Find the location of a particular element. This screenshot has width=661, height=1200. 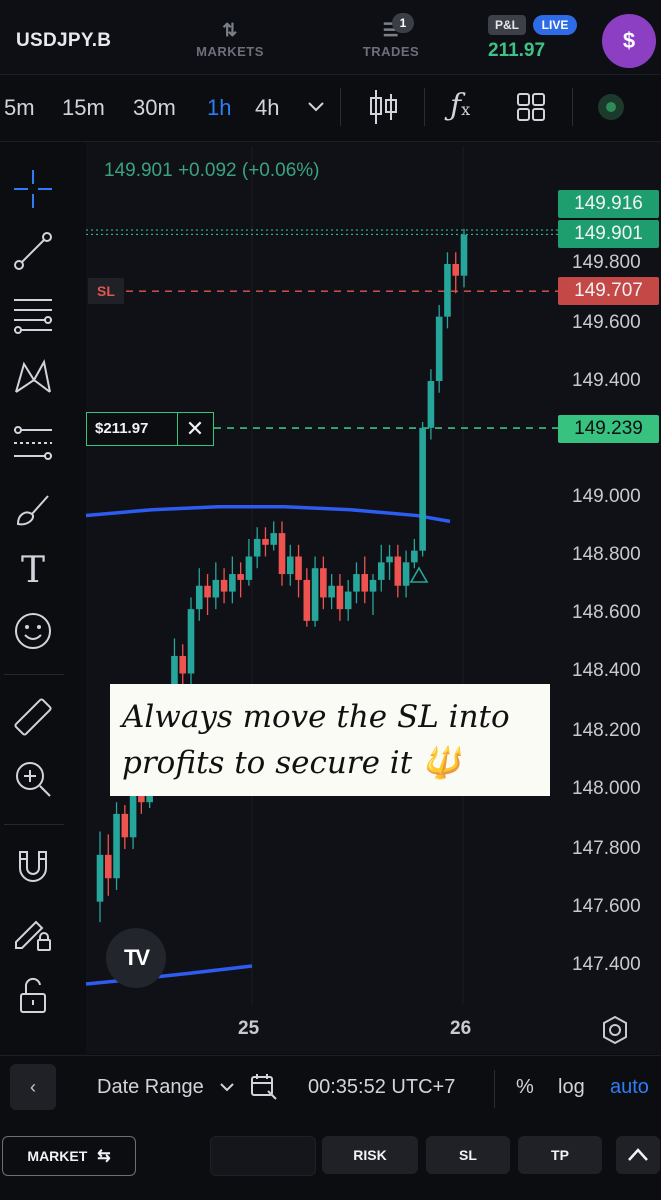

log-toggle: log is located at coordinates (571, 1087).